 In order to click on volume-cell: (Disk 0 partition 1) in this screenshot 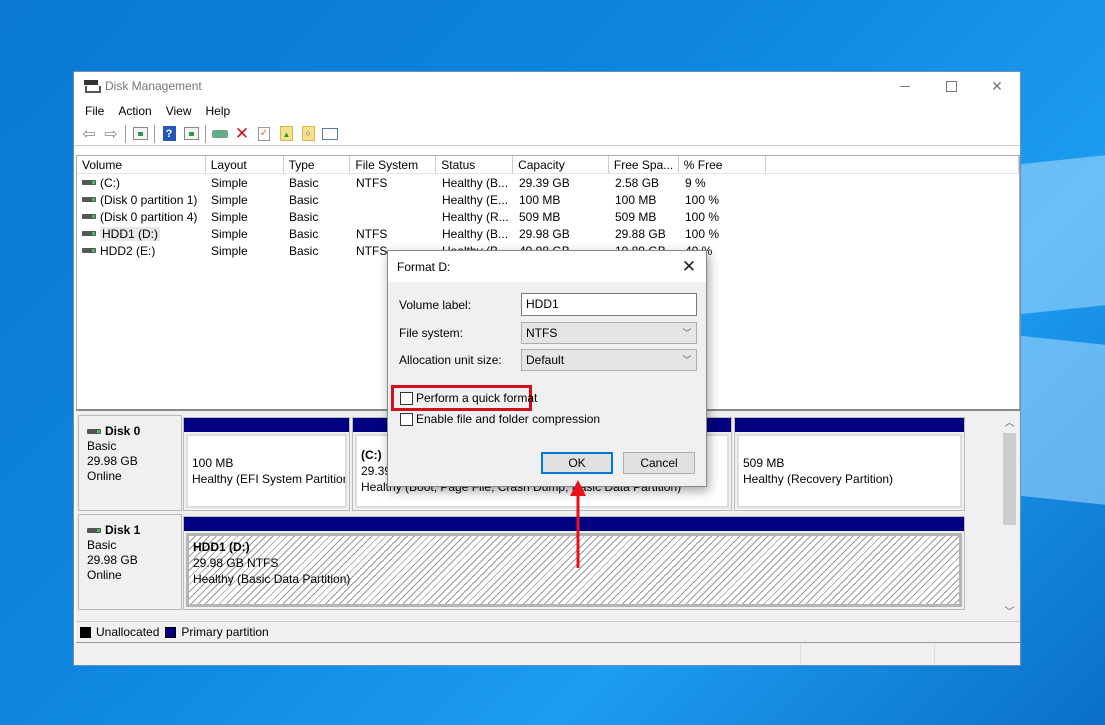, I will do `click(141, 200)`.